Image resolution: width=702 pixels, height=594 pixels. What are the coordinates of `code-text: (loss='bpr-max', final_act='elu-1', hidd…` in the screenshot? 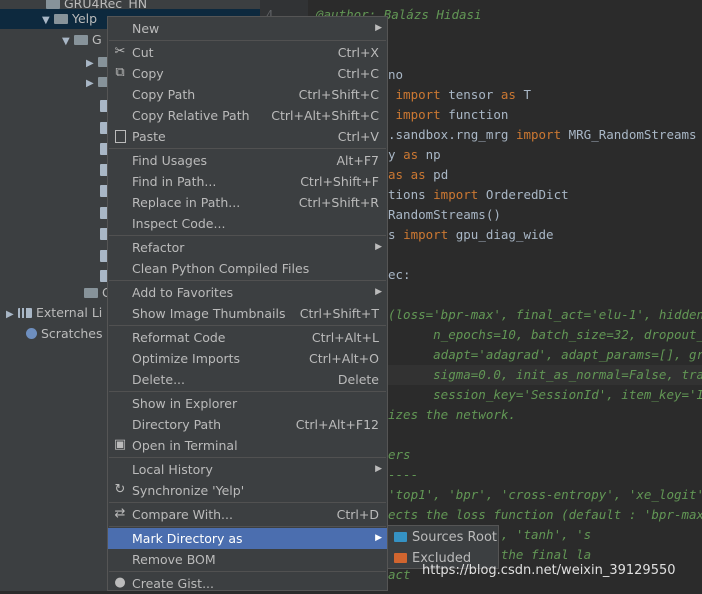 It's located at (545, 314).